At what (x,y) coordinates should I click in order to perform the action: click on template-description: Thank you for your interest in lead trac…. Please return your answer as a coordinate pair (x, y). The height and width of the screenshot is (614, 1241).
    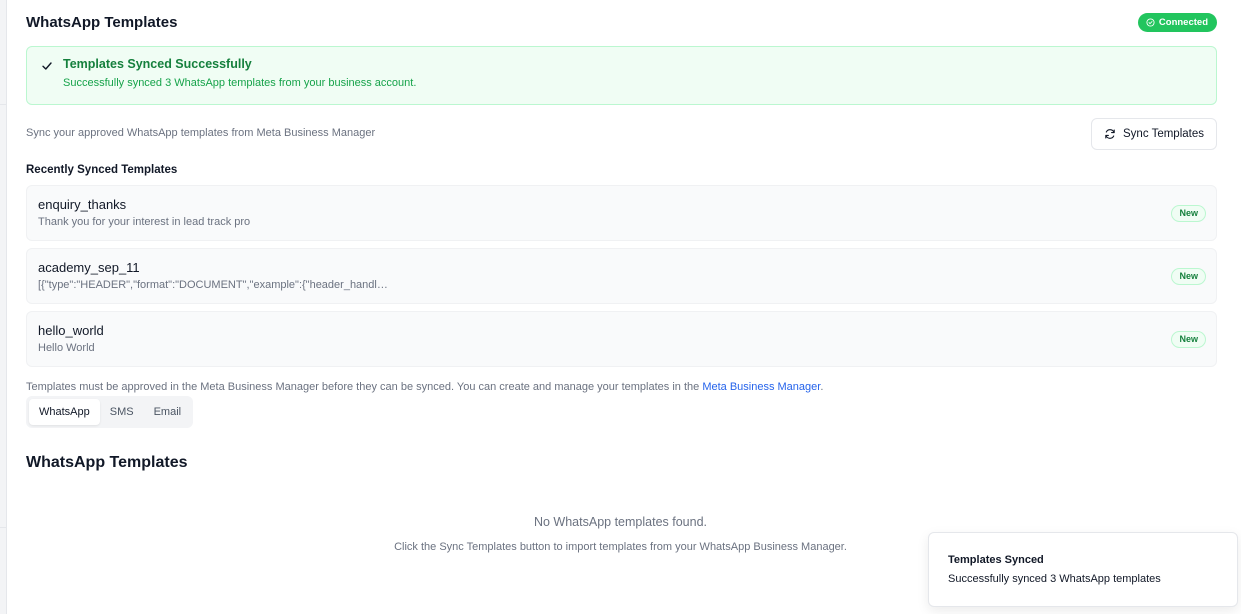
    Looking at the image, I should click on (144, 222).